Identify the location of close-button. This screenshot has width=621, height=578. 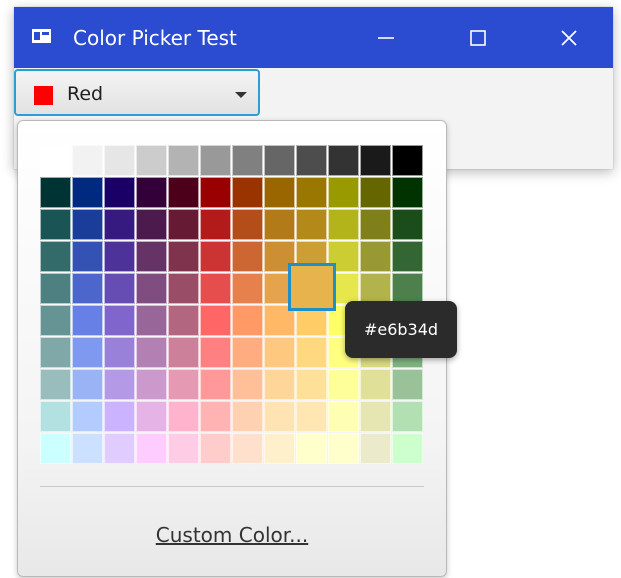
(569, 37).